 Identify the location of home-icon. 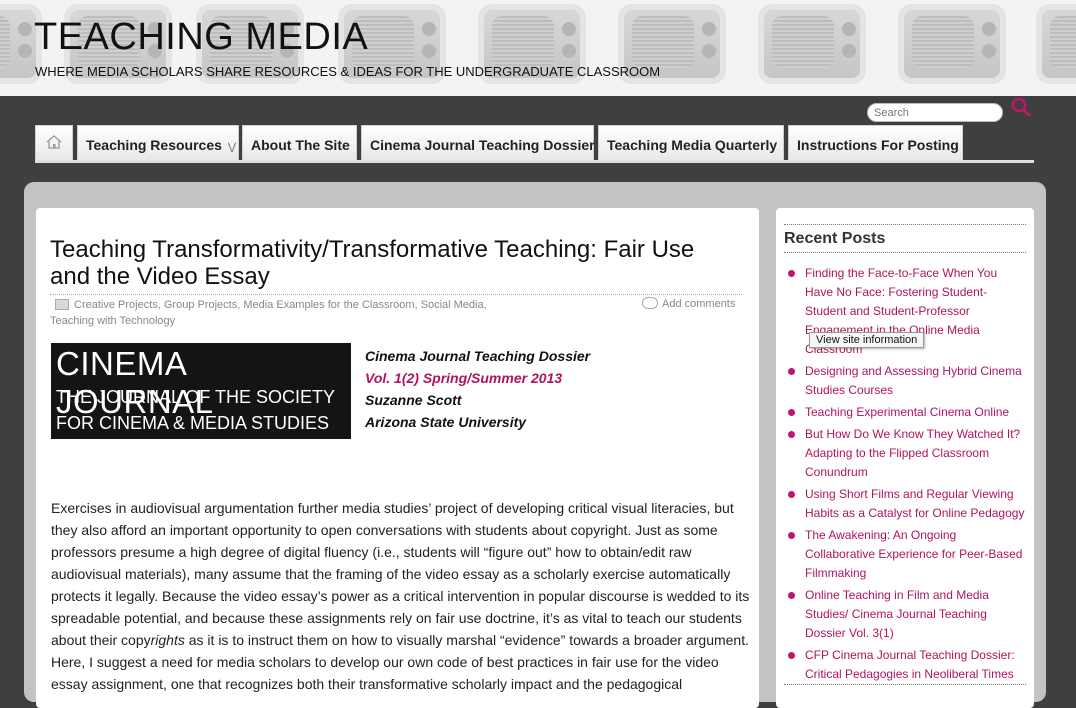
(54, 142).